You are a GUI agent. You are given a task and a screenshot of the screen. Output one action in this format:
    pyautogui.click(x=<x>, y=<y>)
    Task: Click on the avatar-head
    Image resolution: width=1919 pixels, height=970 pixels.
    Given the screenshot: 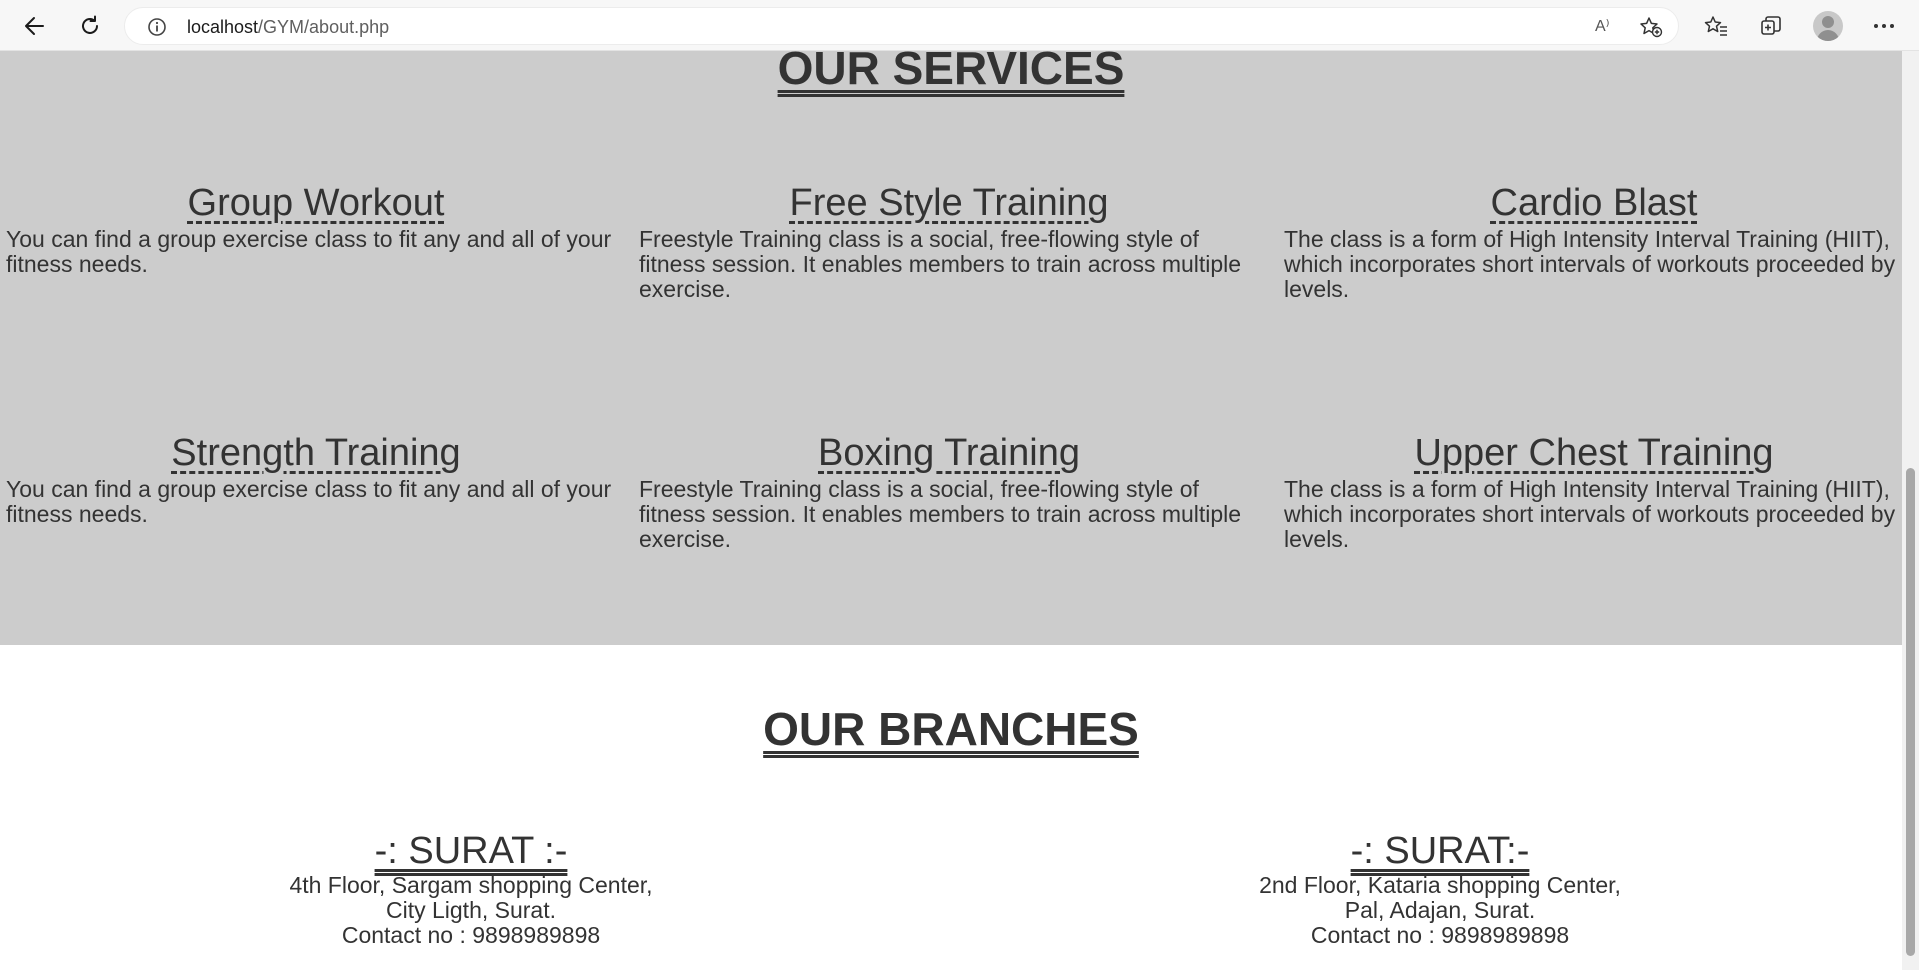 What is the action you would take?
    pyautogui.click(x=1828, y=22)
    